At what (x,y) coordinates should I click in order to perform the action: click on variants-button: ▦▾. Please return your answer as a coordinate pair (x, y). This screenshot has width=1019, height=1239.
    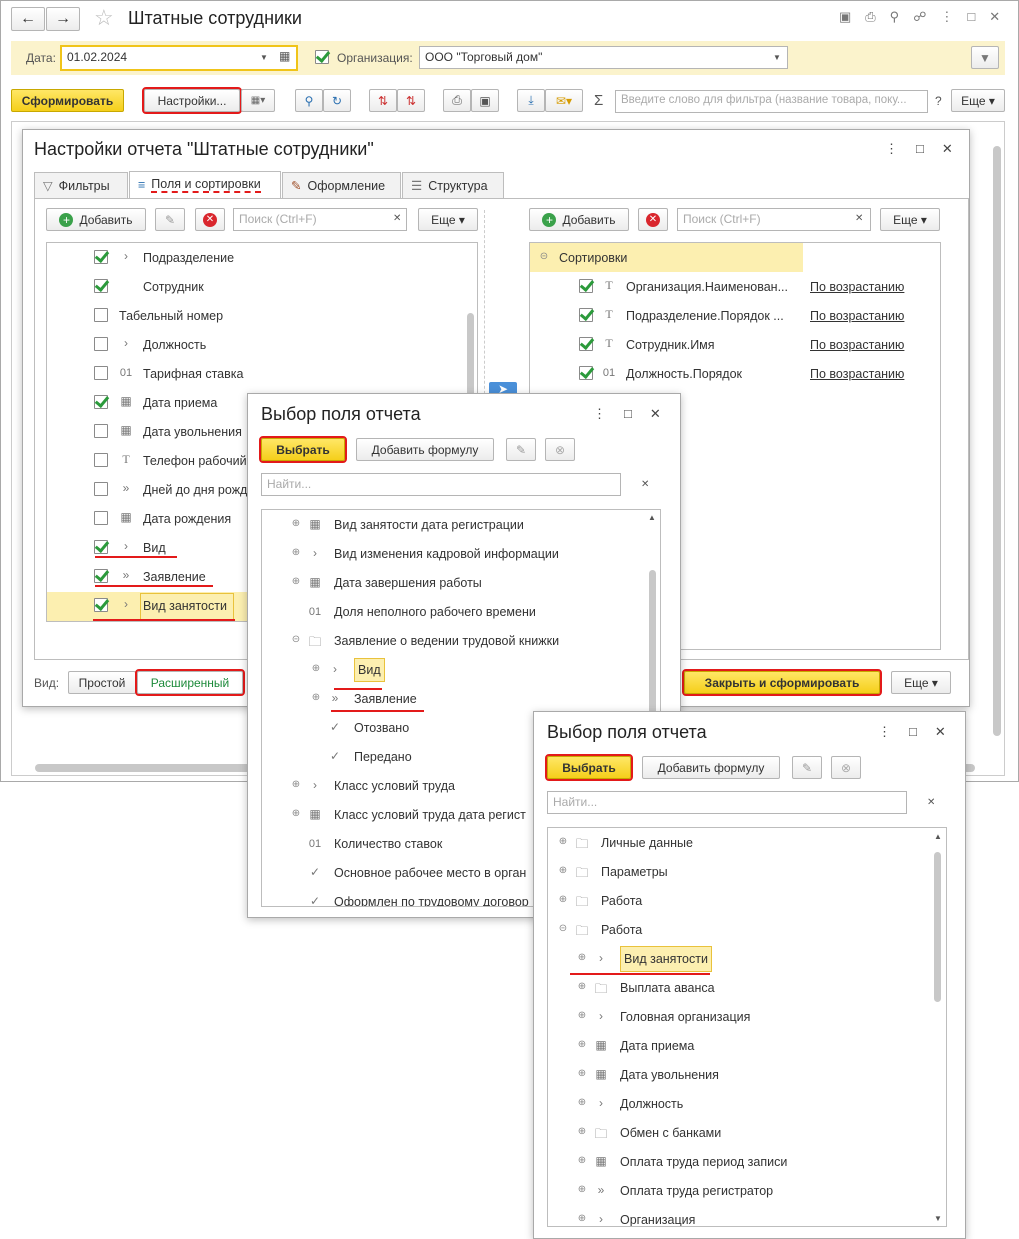
    Looking at the image, I should click on (258, 100).